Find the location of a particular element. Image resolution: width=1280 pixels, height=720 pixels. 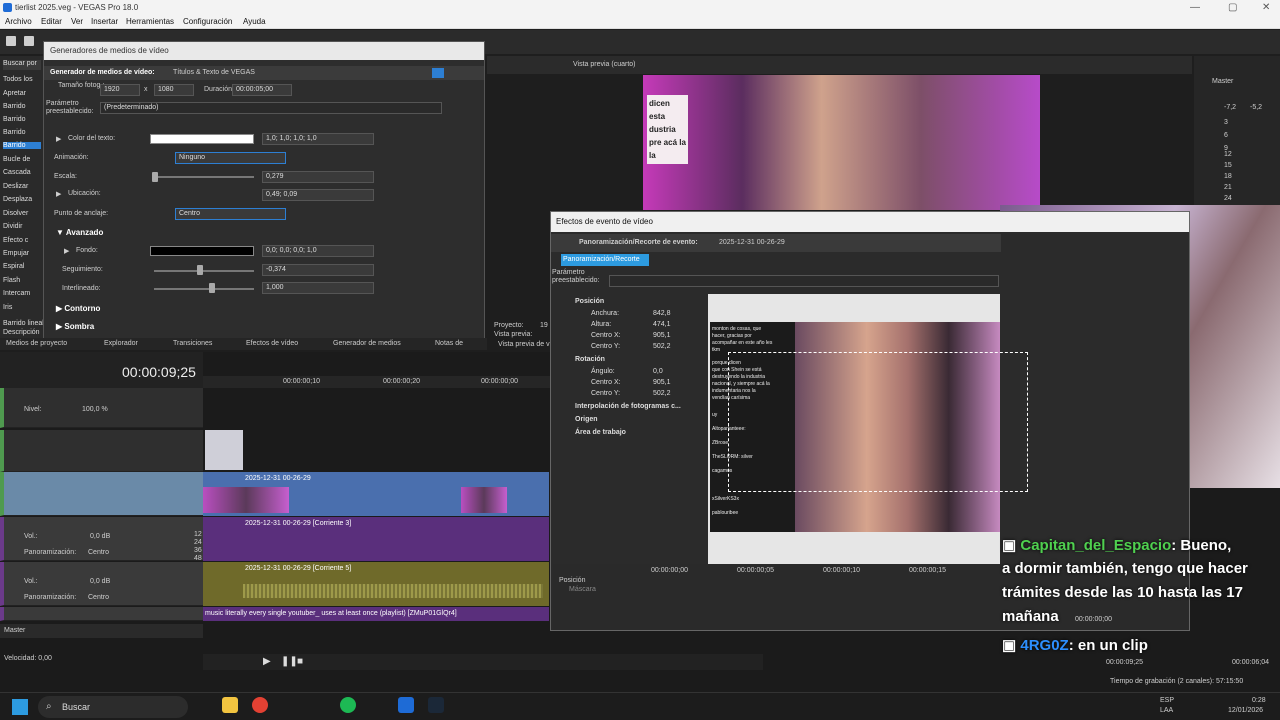

stop-icon: ■ is located at coordinates (300, 661).